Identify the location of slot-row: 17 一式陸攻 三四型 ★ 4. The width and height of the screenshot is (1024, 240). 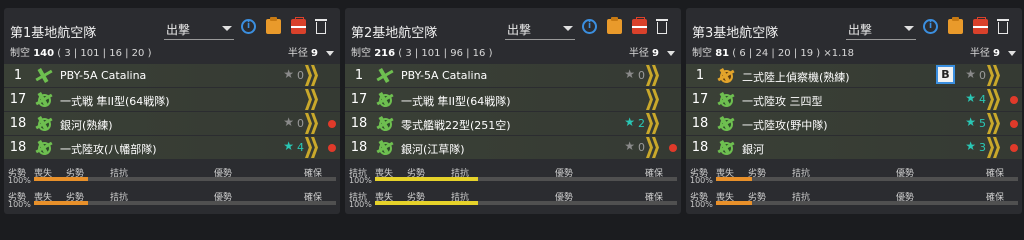
(854, 99).